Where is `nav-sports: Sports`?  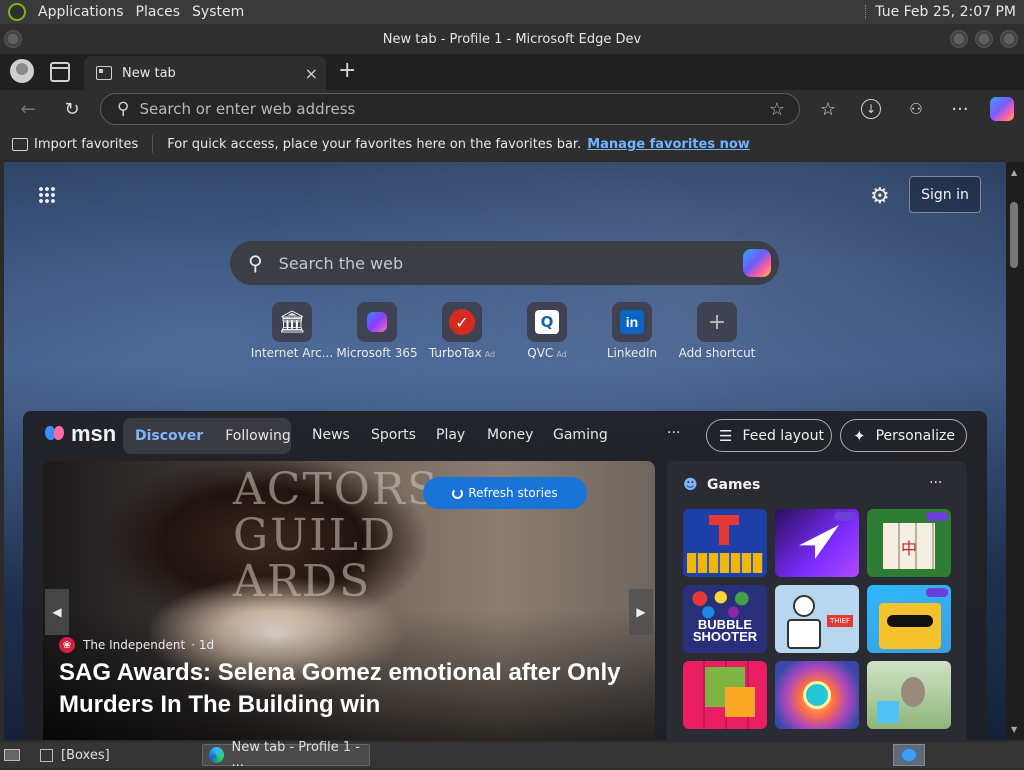 nav-sports: Sports is located at coordinates (393, 435).